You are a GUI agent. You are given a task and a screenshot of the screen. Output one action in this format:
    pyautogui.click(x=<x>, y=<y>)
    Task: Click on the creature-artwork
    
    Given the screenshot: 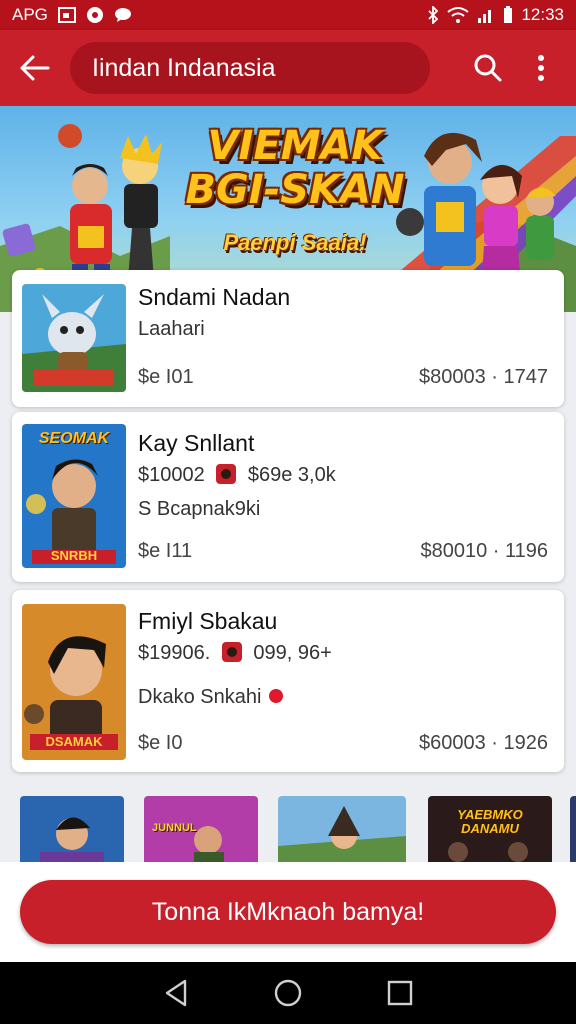 What is the action you would take?
    pyautogui.click(x=74, y=338)
    